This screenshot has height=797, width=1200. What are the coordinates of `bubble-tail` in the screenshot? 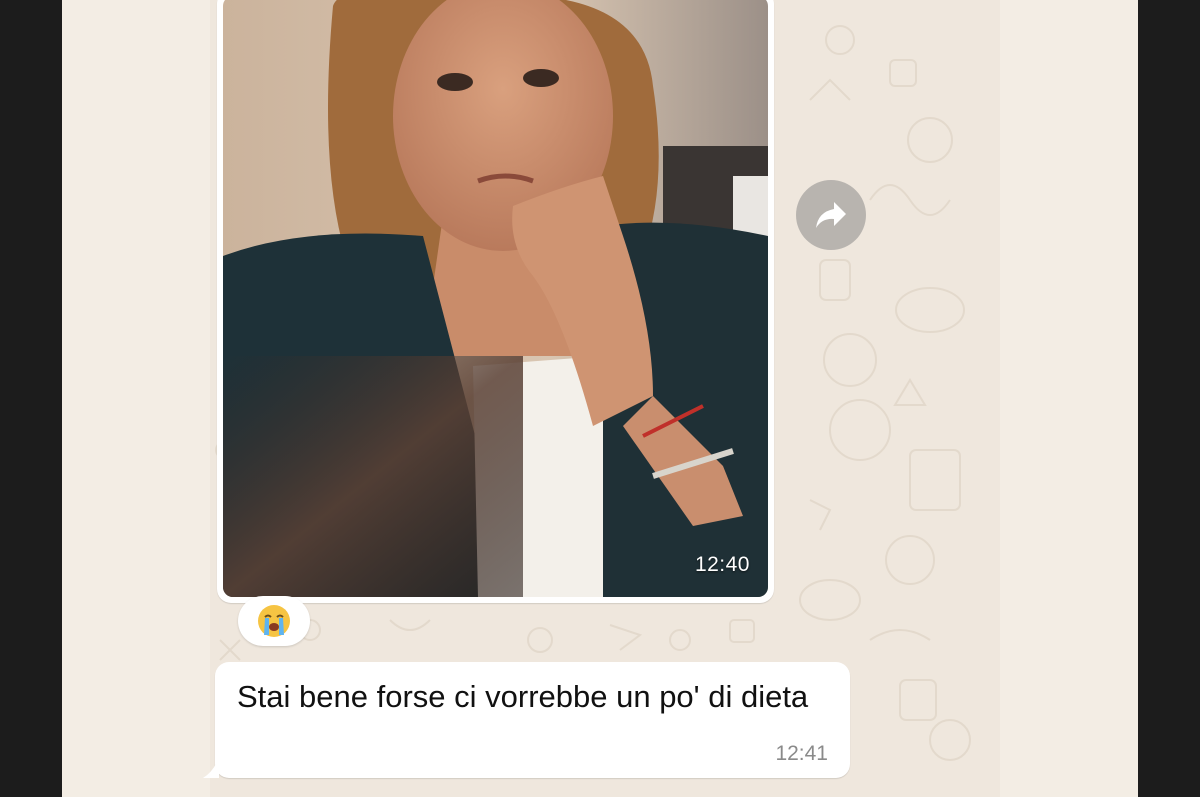 It's located at (211, 768).